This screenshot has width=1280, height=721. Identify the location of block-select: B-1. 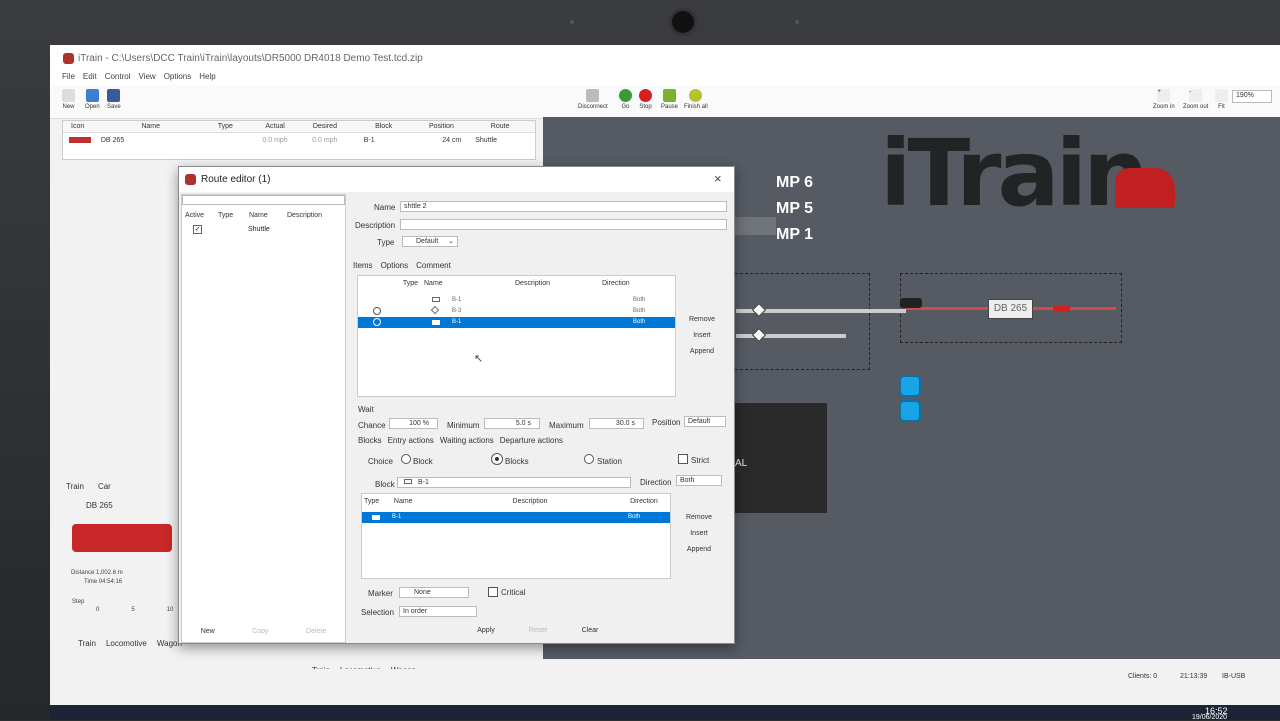
(514, 482).